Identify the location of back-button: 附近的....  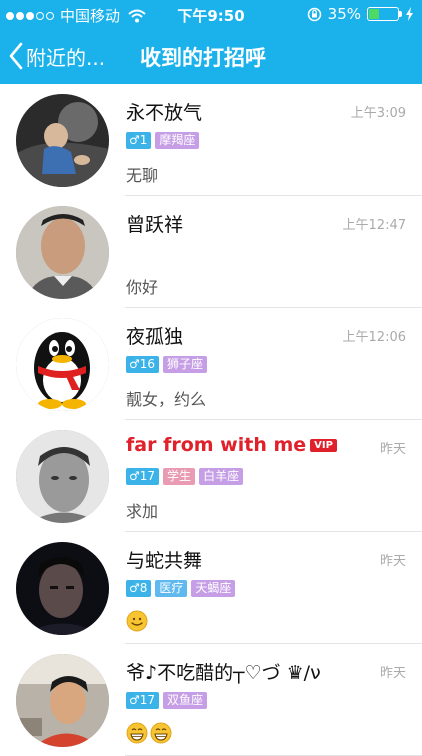
(56, 56).